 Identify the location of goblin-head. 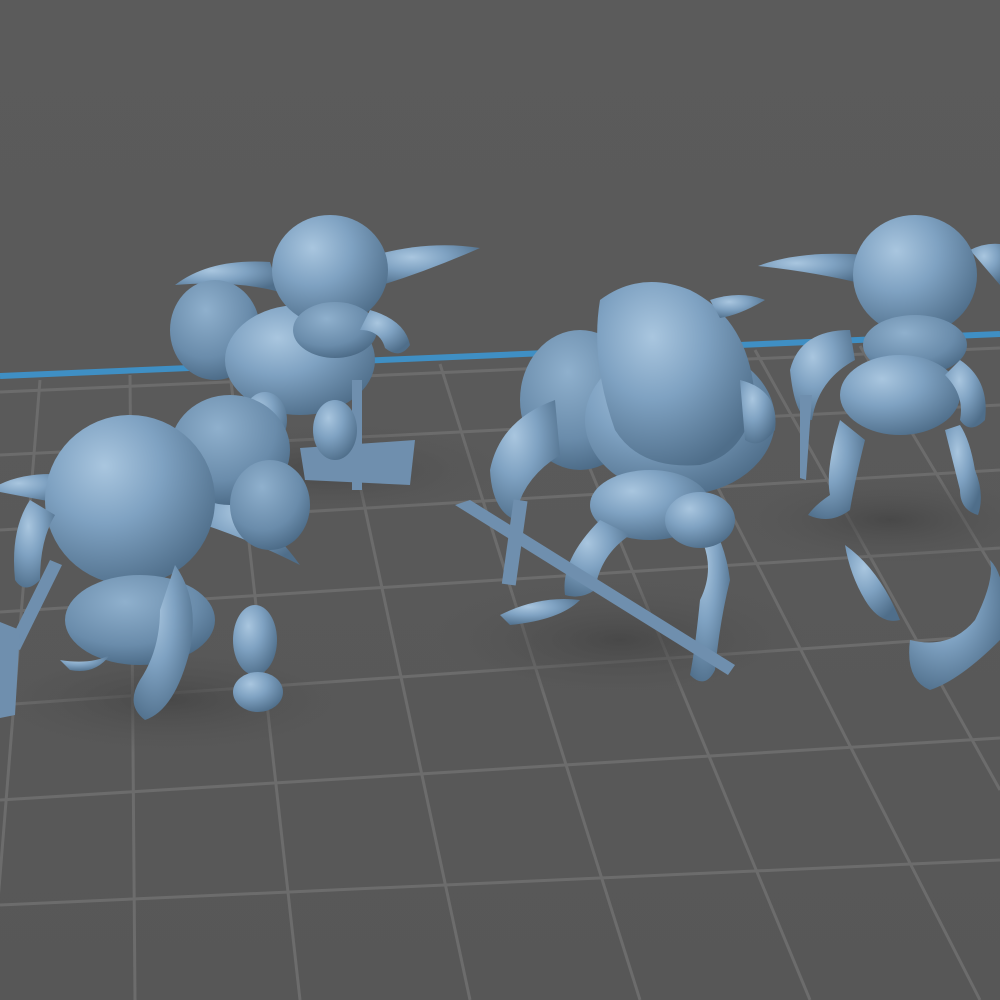
(130, 500).